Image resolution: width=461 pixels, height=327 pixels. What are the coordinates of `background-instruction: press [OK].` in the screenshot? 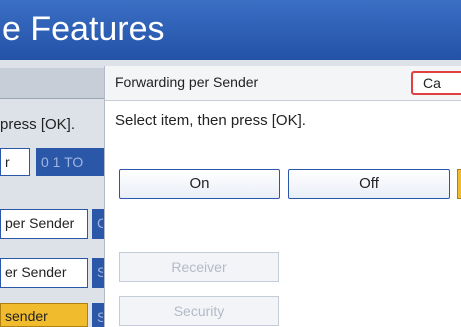 It's located at (38, 124).